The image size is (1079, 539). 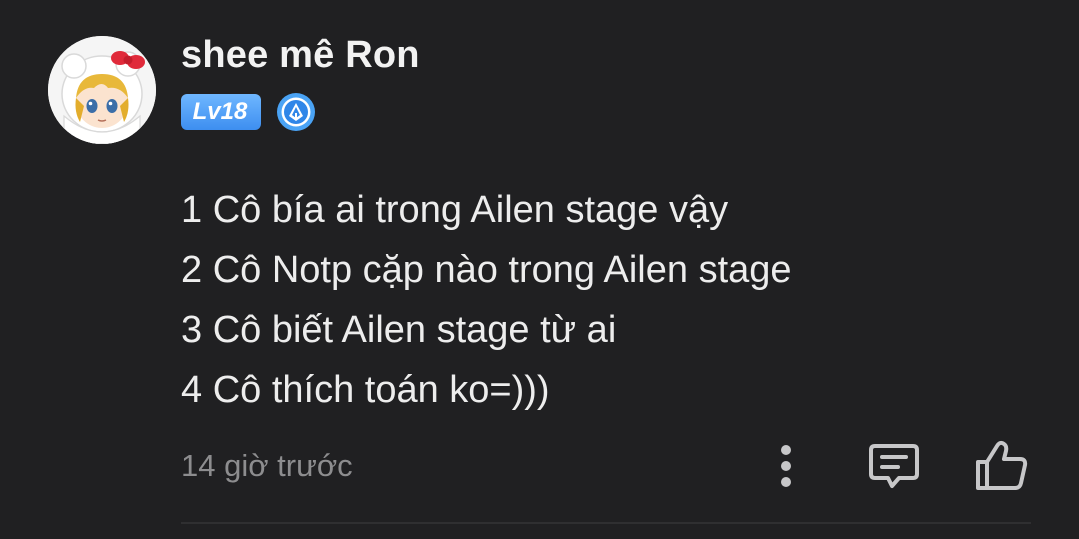 I want to click on thumbs-up-icon, so click(x=1002, y=465).